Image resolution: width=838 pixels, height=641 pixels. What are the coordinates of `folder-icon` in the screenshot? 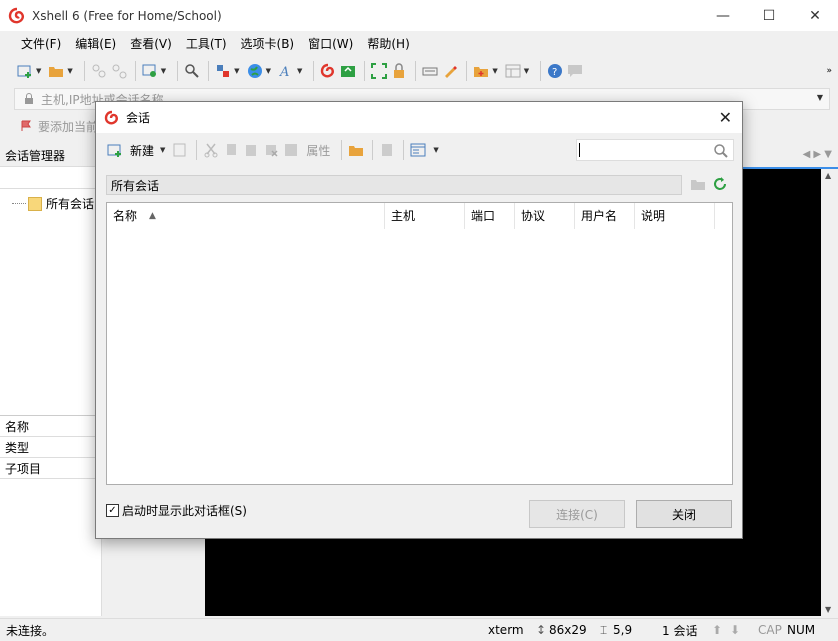 It's located at (35, 203).